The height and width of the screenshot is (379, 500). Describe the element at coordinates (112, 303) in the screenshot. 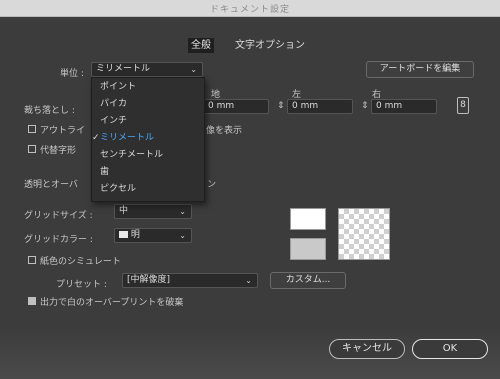

I see `discard-overprint-label: 出力で白のオーバープリントを破棄` at that location.